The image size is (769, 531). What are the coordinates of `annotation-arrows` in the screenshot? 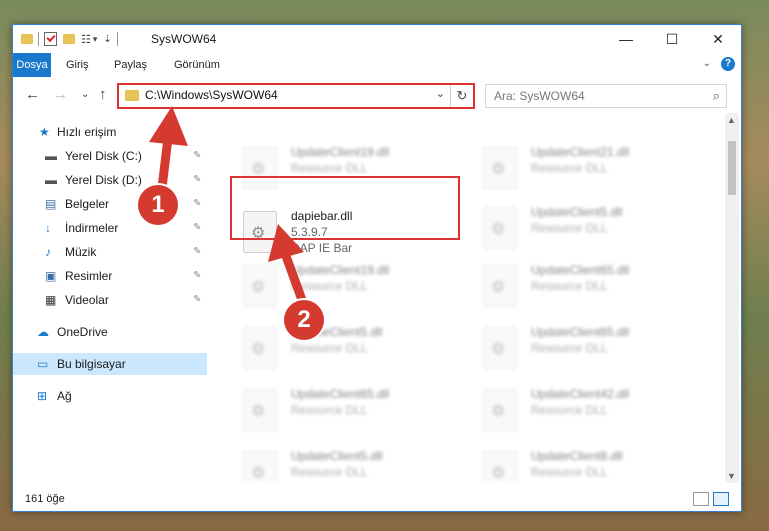 It's located at (228, 205).